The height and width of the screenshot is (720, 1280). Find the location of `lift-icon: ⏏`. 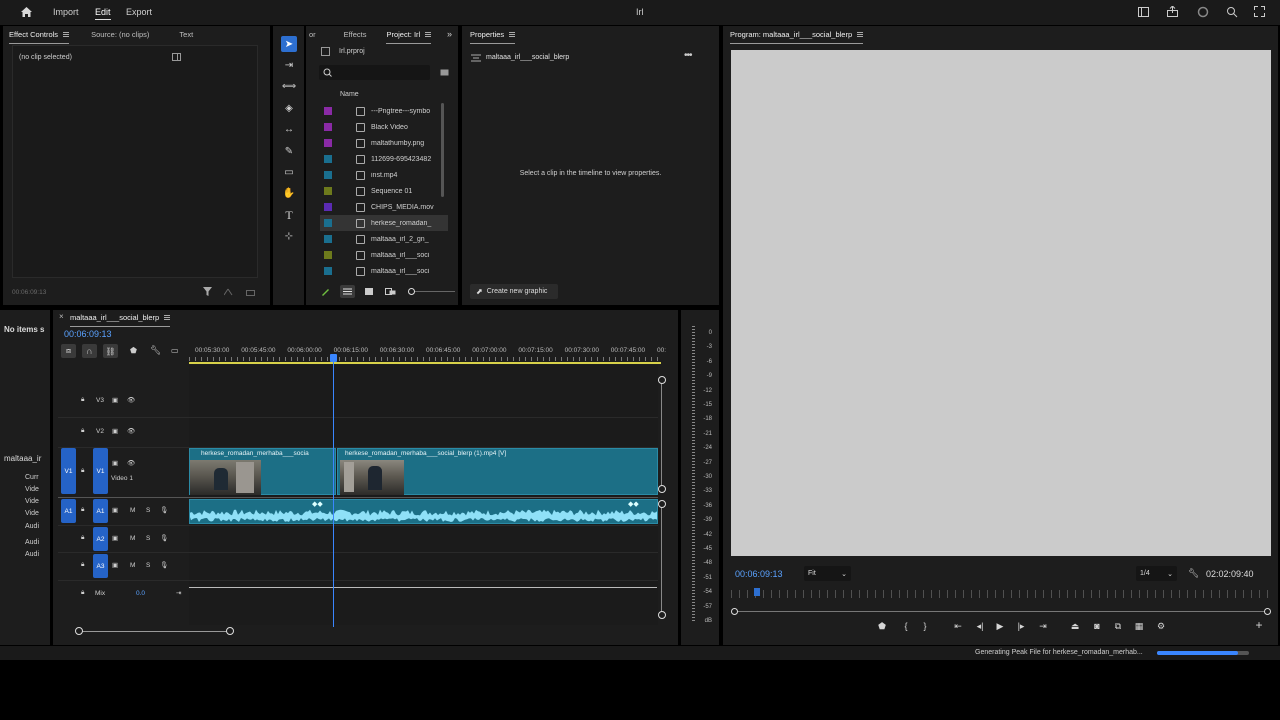

lift-icon: ⏏ is located at coordinates (1075, 626).